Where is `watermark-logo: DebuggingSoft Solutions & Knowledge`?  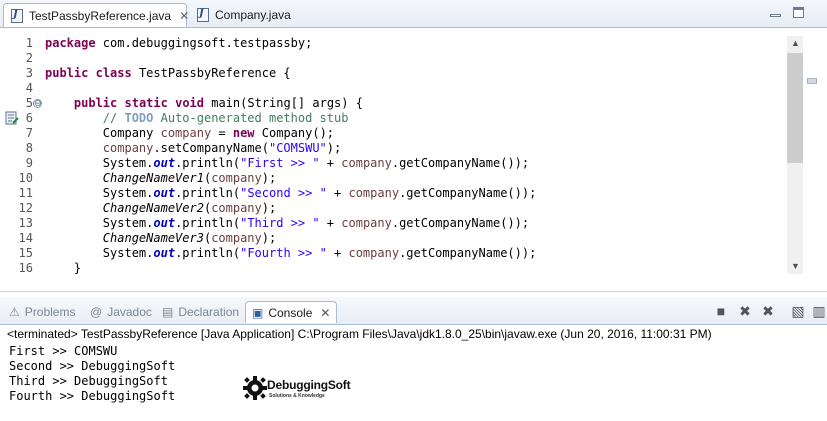
watermark-logo: DebuggingSoft Solutions & Knowledge is located at coordinates (297, 388).